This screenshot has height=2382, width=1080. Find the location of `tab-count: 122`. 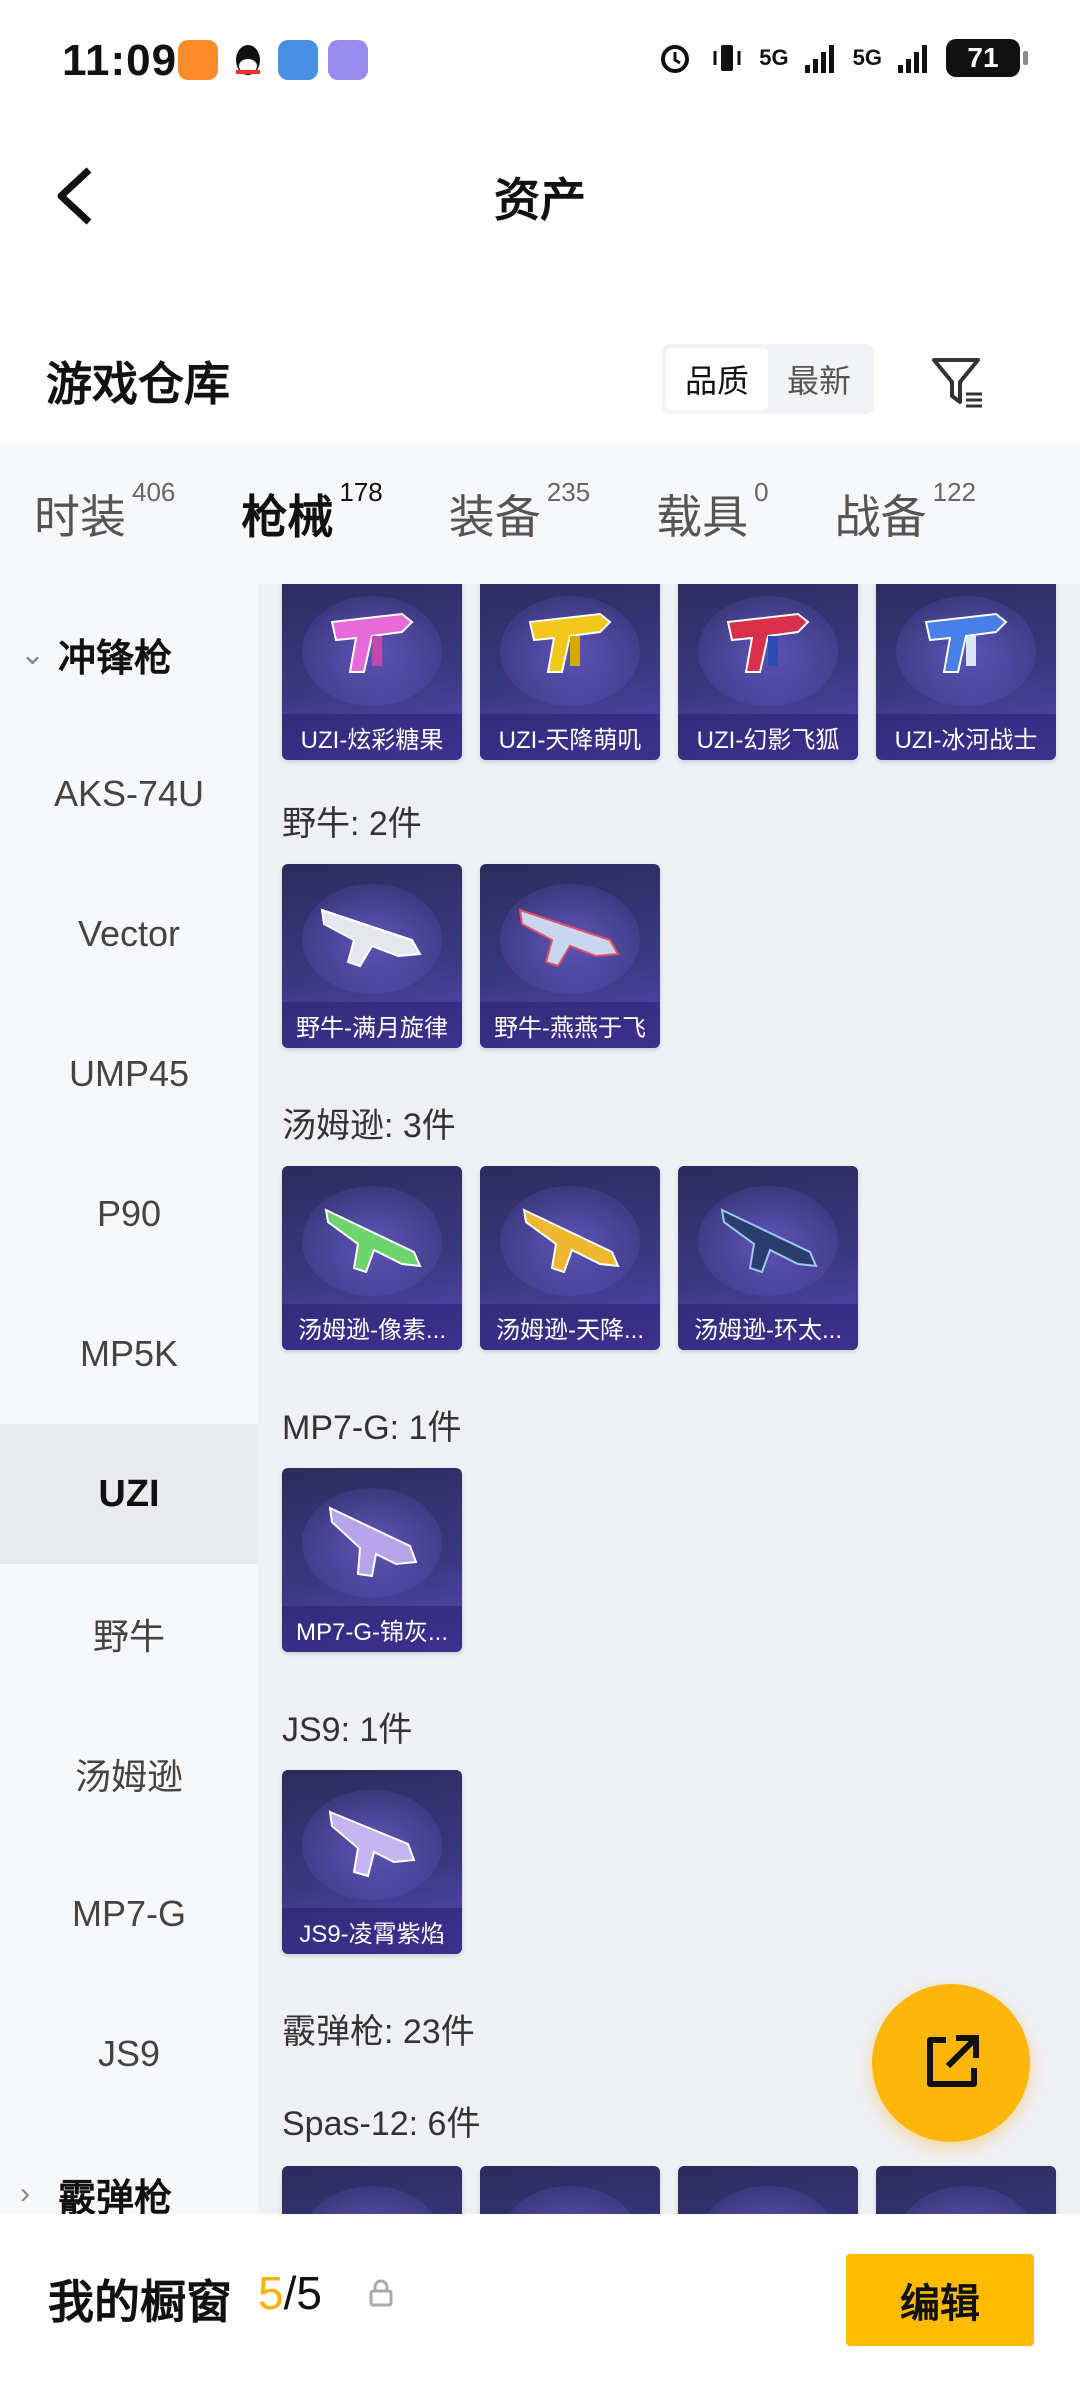

tab-count: 122 is located at coordinates (954, 492).